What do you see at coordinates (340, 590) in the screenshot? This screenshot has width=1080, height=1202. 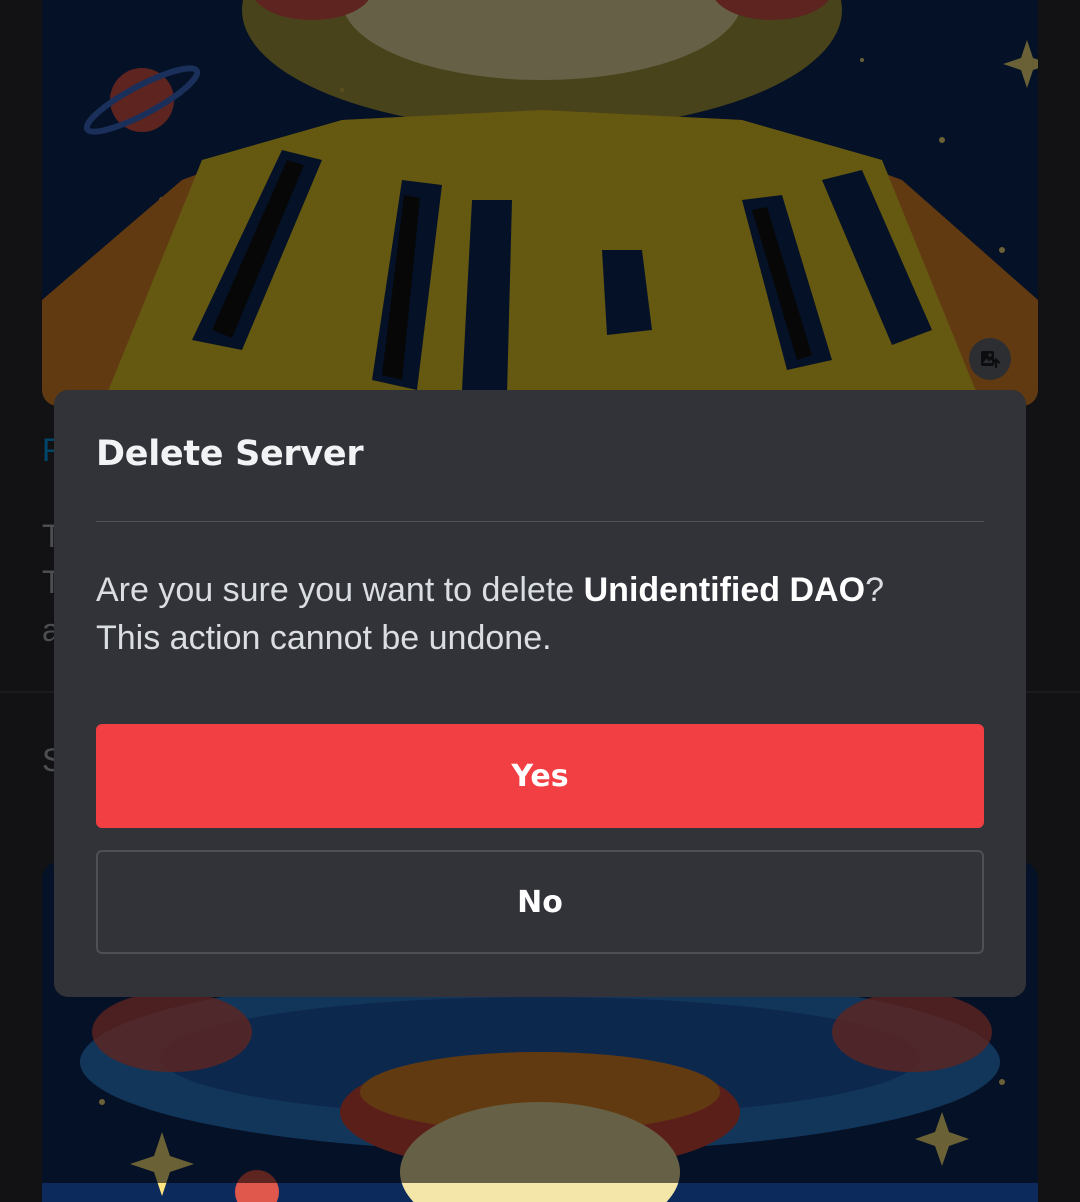 I see `message-prefix: Are you sure you want to delete` at bounding box center [340, 590].